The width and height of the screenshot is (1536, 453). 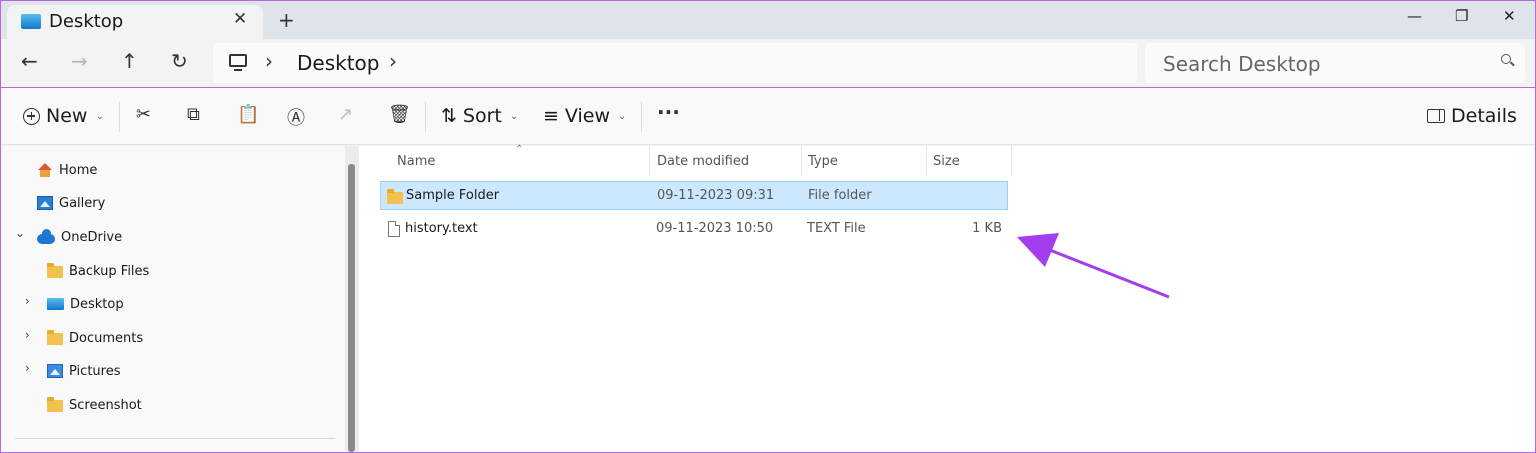 What do you see at coordinates (1103, 271) in the screenshot?
I see `annotation-arrow-line` at bounding box center [1103, 271].